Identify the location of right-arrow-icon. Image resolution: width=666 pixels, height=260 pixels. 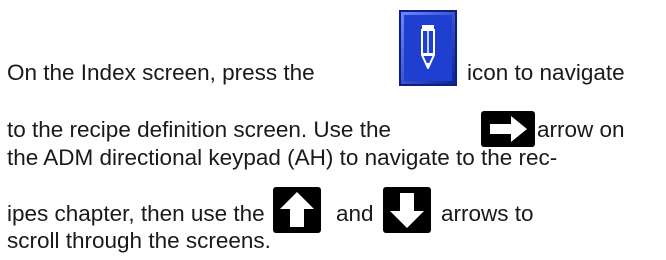
(508, 129).